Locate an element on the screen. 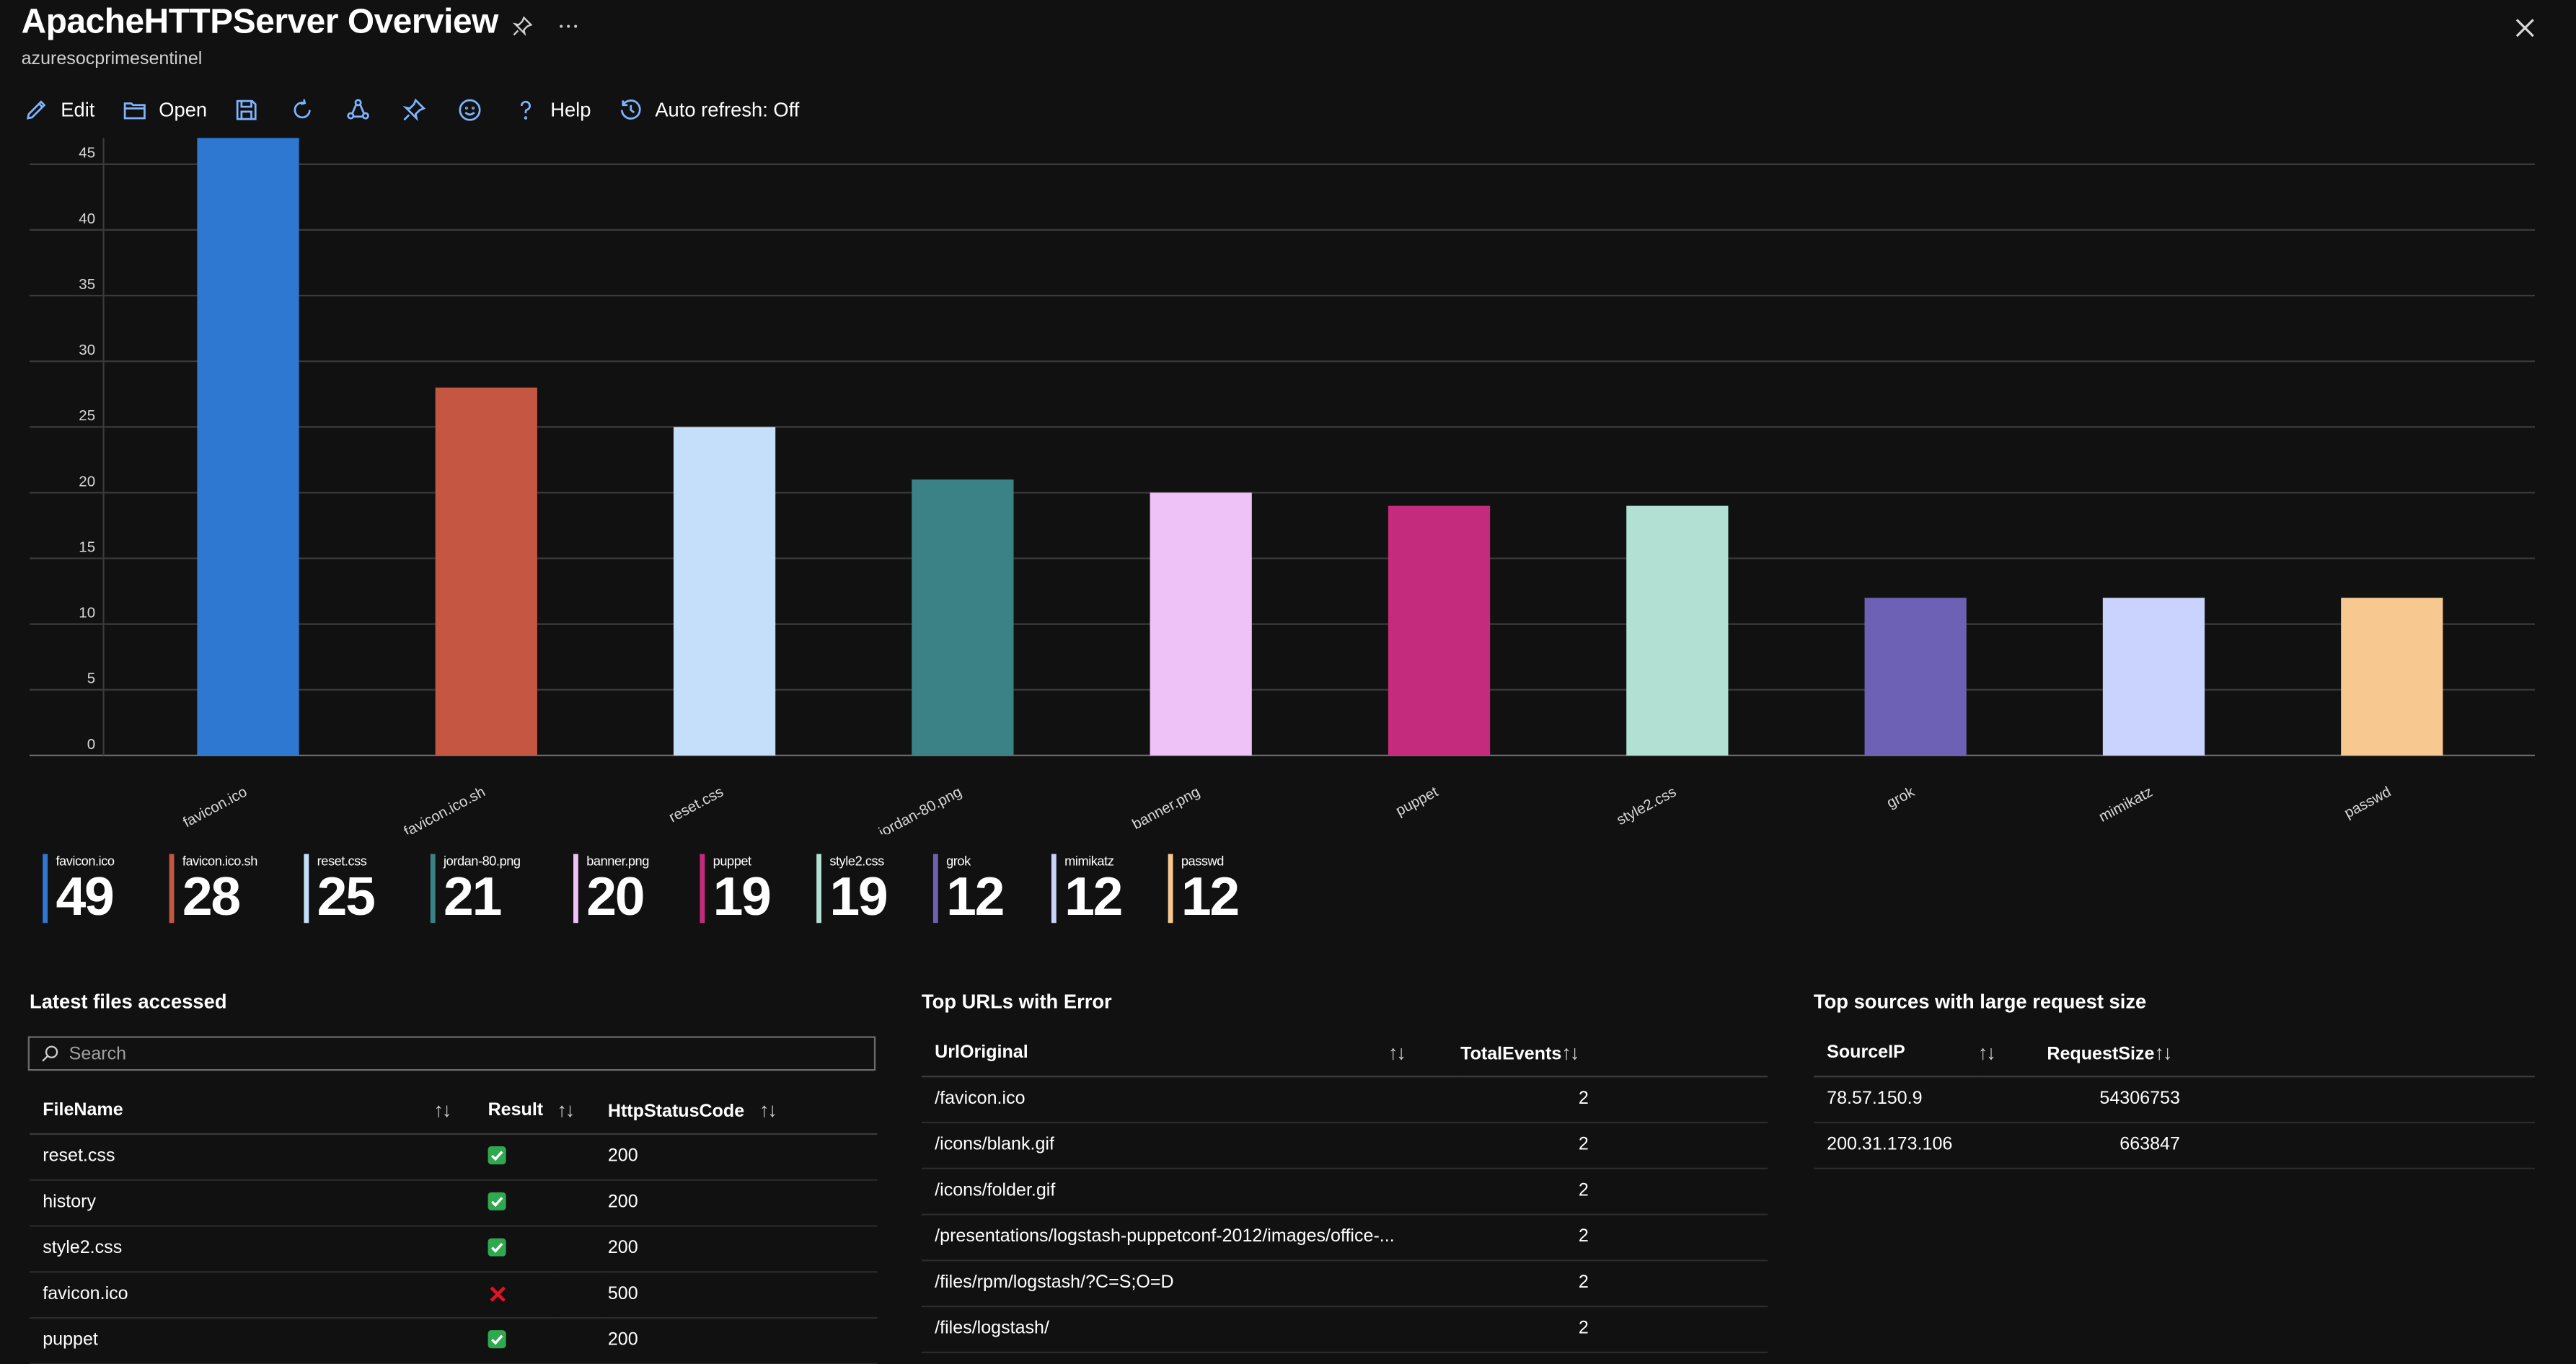 This screenshot has width=2576, height=1364. count-tile: passwd 12 is located at coordinates (1225, 889).